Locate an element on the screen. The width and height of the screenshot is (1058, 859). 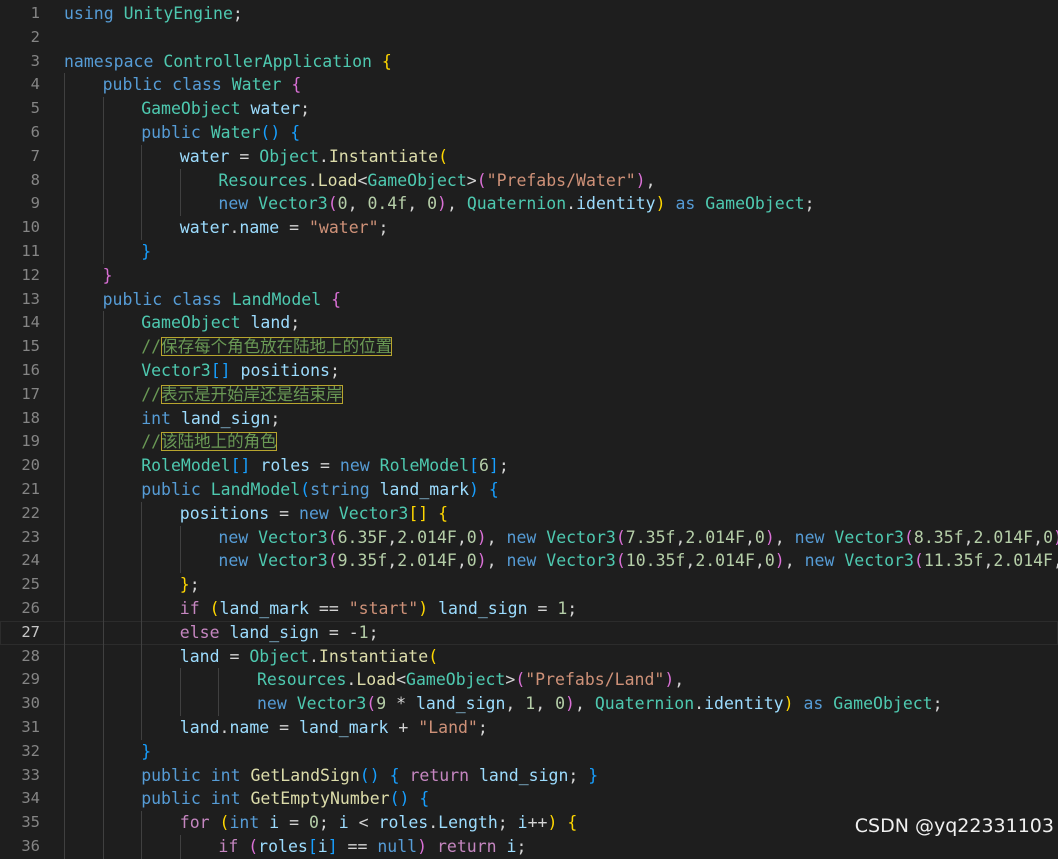
code-token: > is located at coordinates (471, 180).